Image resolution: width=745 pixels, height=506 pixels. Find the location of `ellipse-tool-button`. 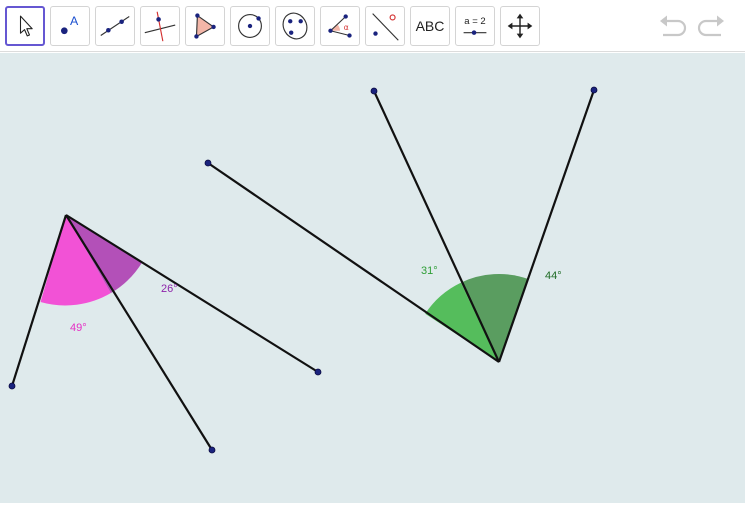

ellipse-tool-button is located at coordinates (295, 26).